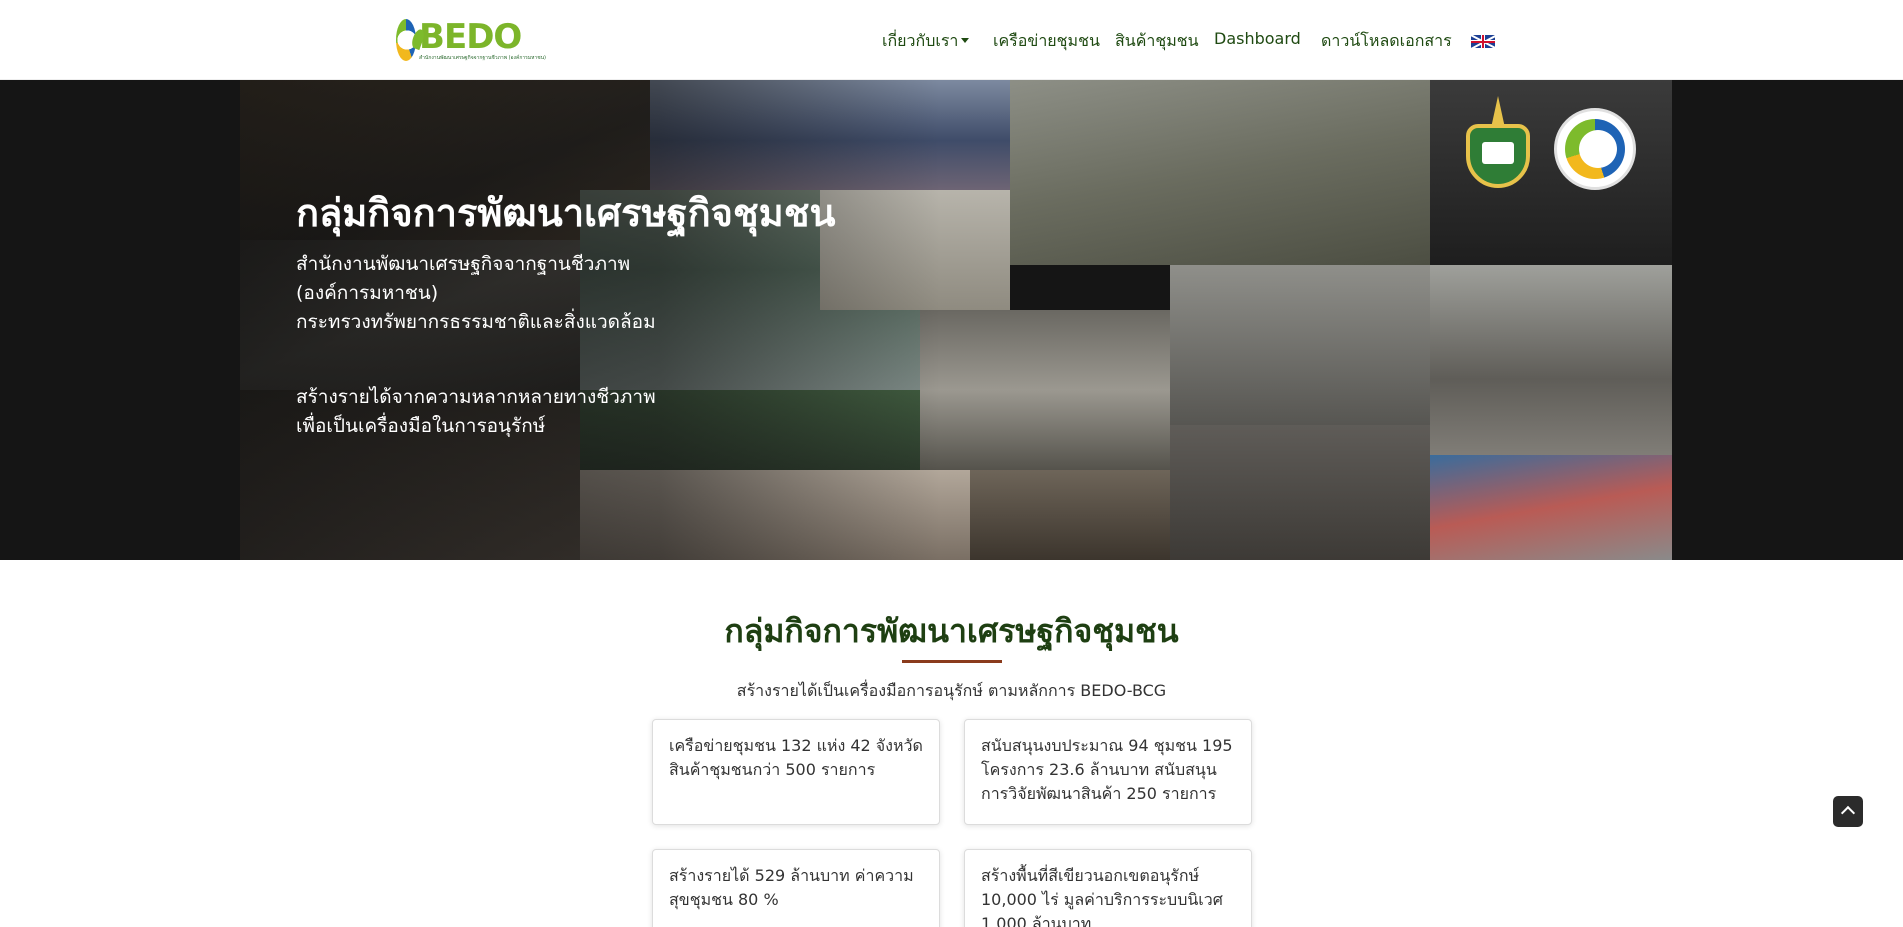 The height and width of the screenshot is (927, 1903). I want to click on title-divider, so click(952, 661).